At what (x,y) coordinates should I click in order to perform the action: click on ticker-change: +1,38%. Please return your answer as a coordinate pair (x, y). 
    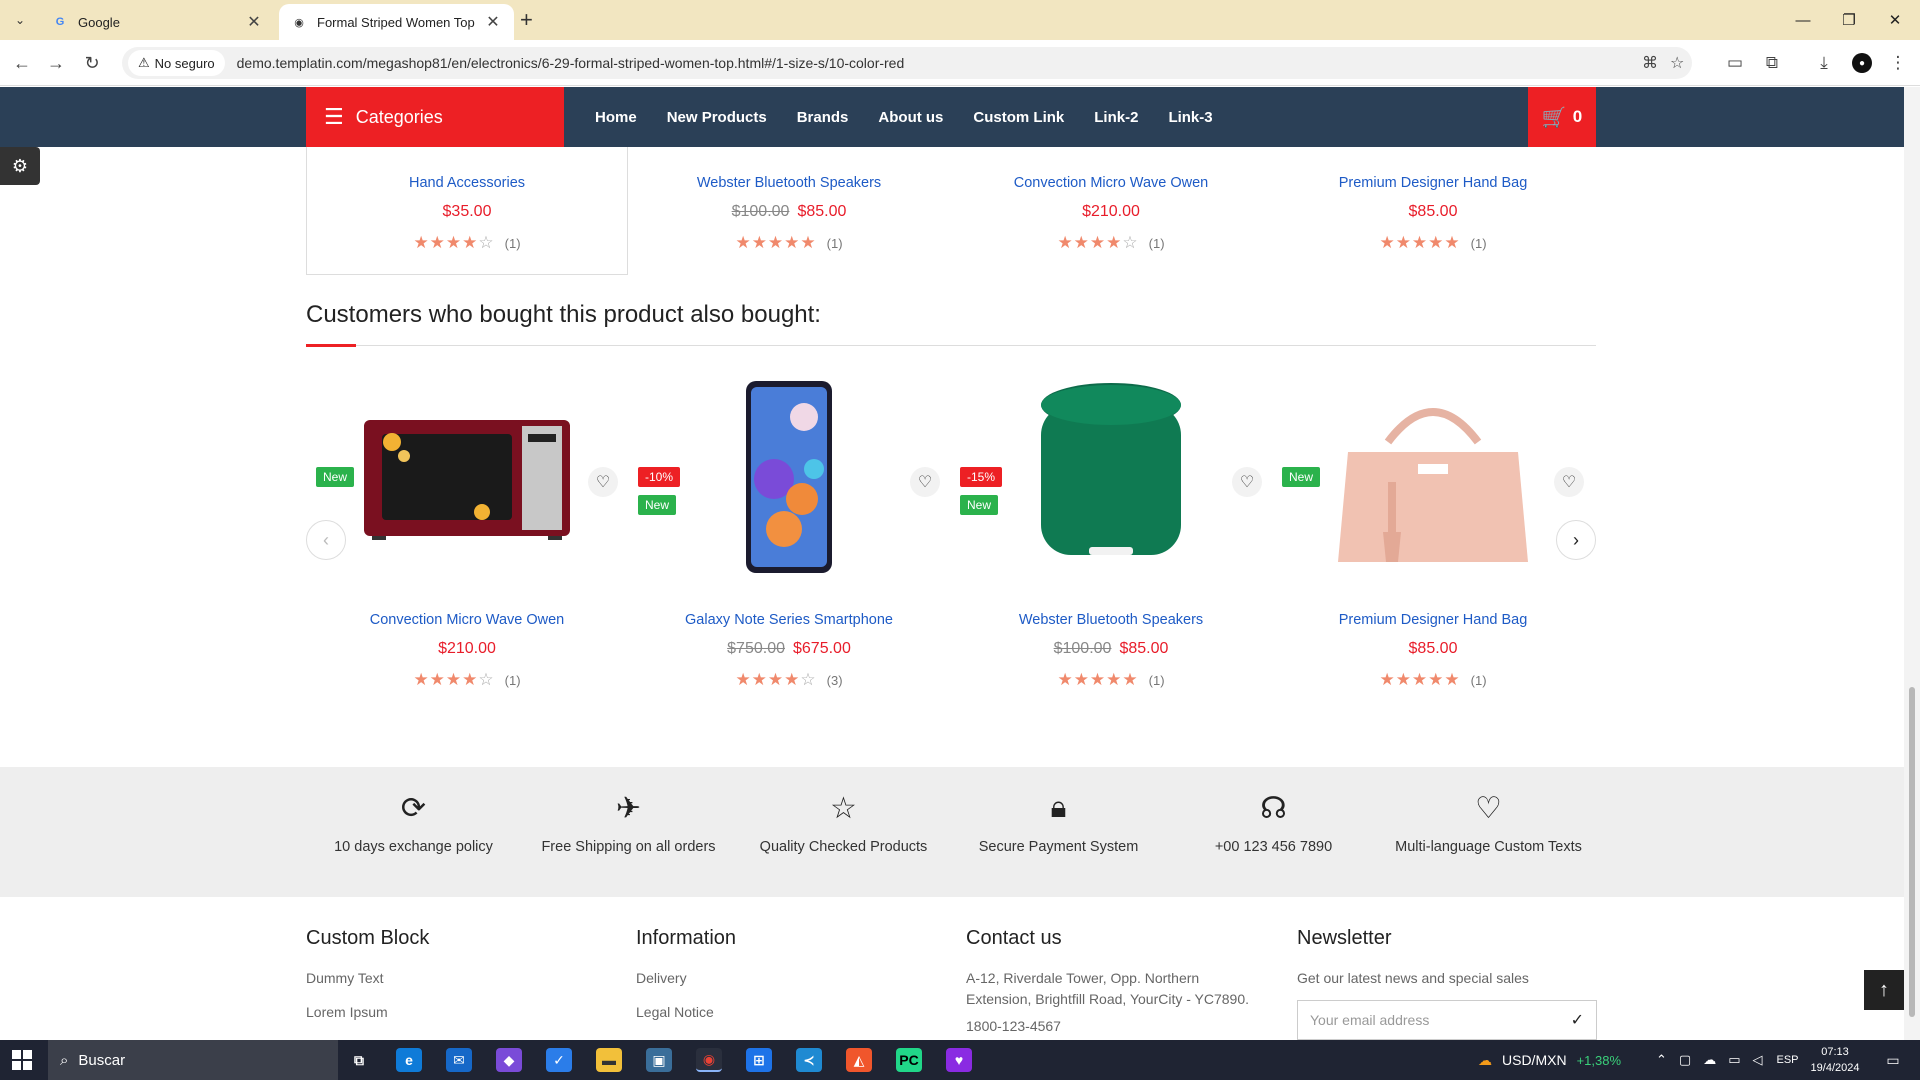
    Looking at the image, I should click on (1599, 1060).